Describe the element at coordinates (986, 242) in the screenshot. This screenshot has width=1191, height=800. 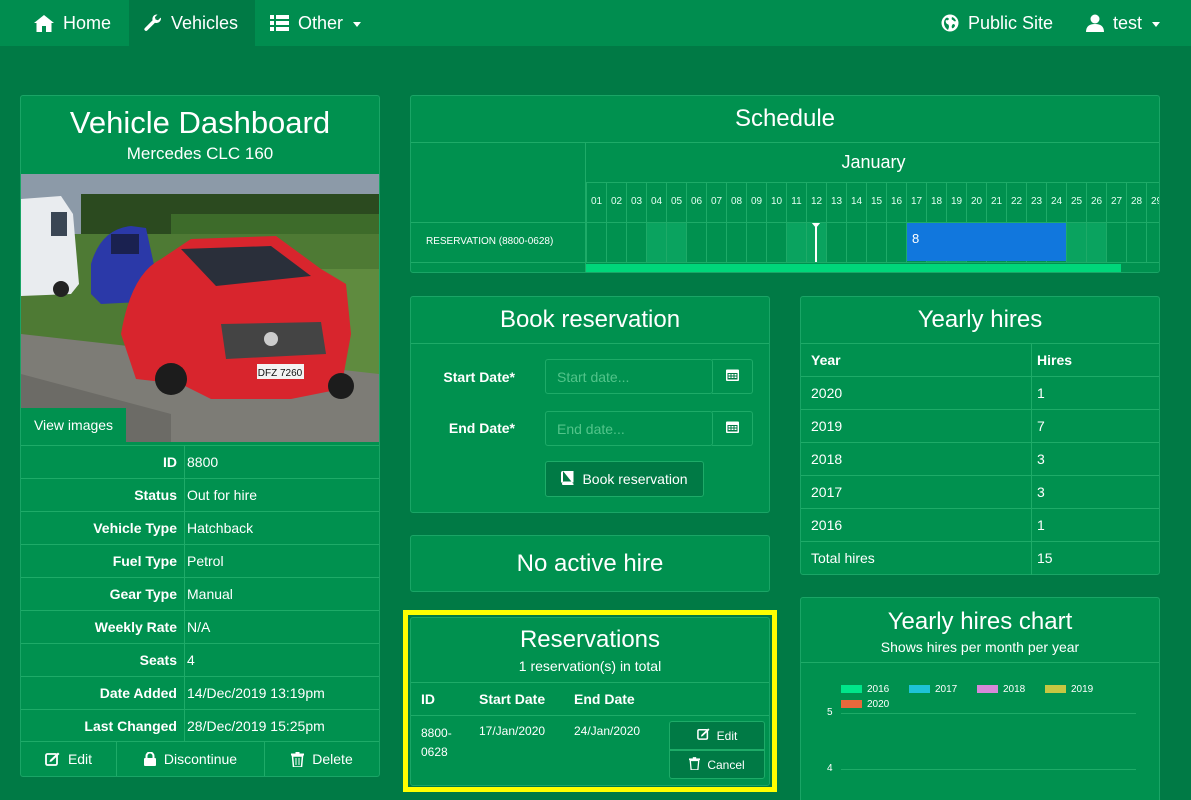
I see `reservation-bar: 8` at that location.